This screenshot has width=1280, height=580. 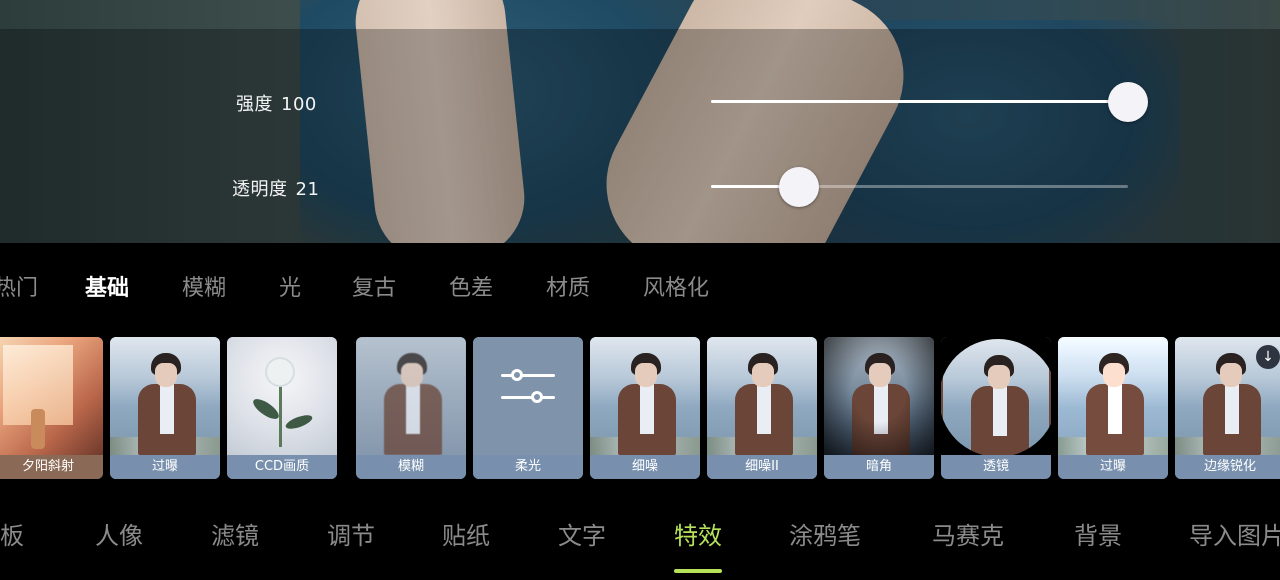 I want to click on effect-tile-soft-light: 柔光, so click(x=528, y=408).